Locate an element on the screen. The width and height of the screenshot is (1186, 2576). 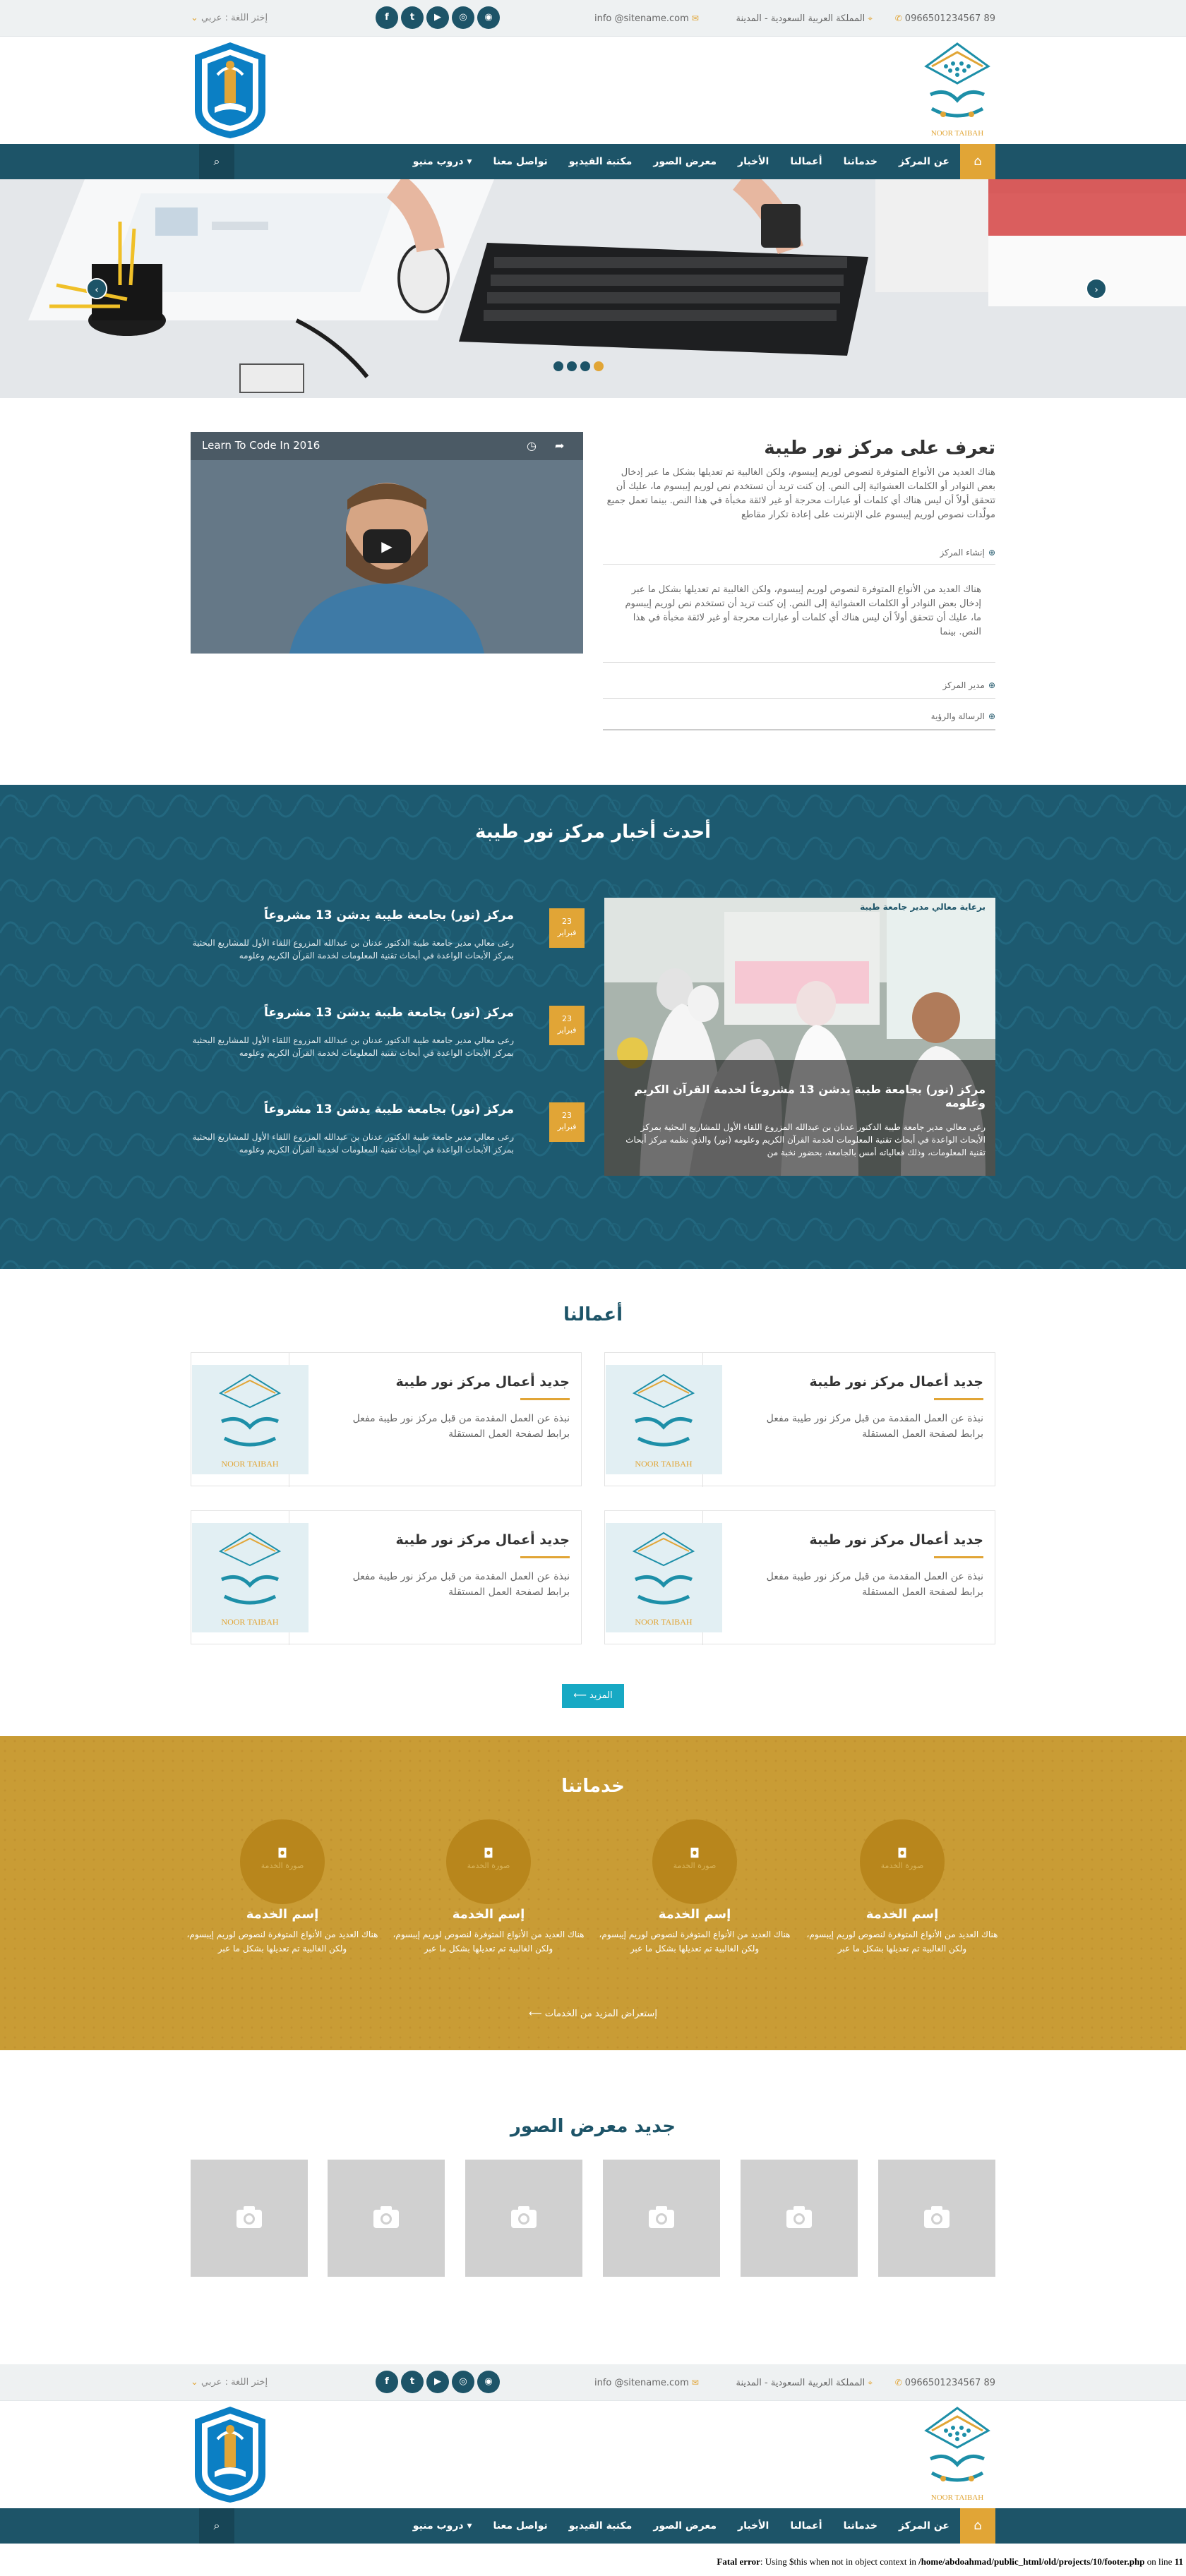
accordion-label: مدير المركز is located at coordinates (963, 685).